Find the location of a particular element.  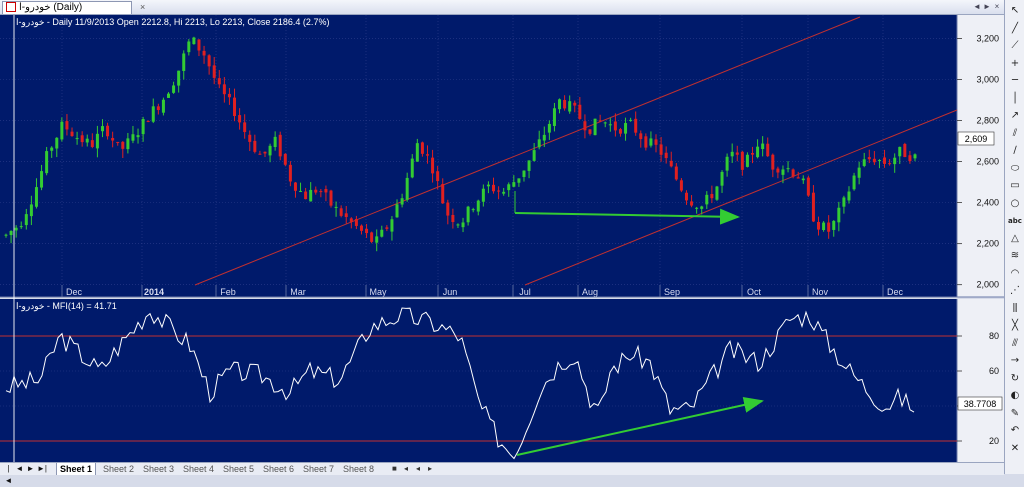

chart-tab: خودرو-ا (Daily) is located at coordinates (67, 7).